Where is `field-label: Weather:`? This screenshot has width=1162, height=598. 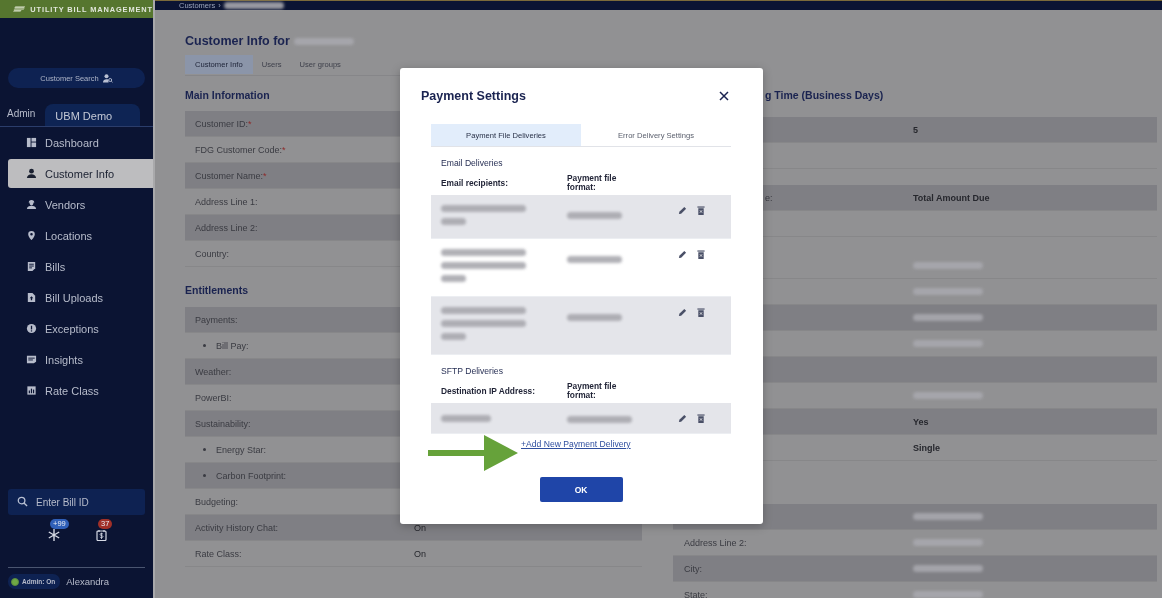 field-label: Weather: is located at coordinates (213, 371).